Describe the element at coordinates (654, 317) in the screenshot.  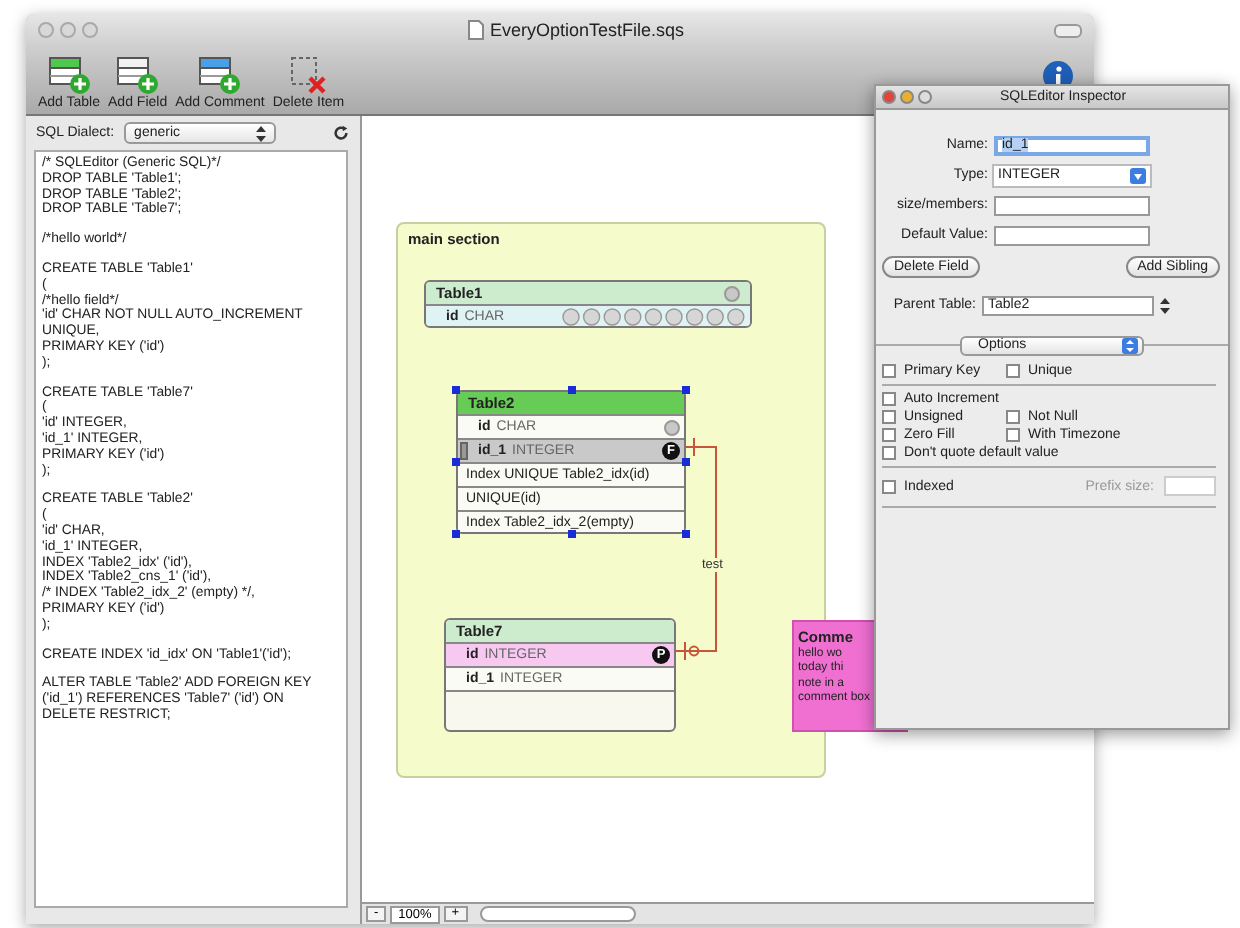
I see `field-option-icons` at that location.